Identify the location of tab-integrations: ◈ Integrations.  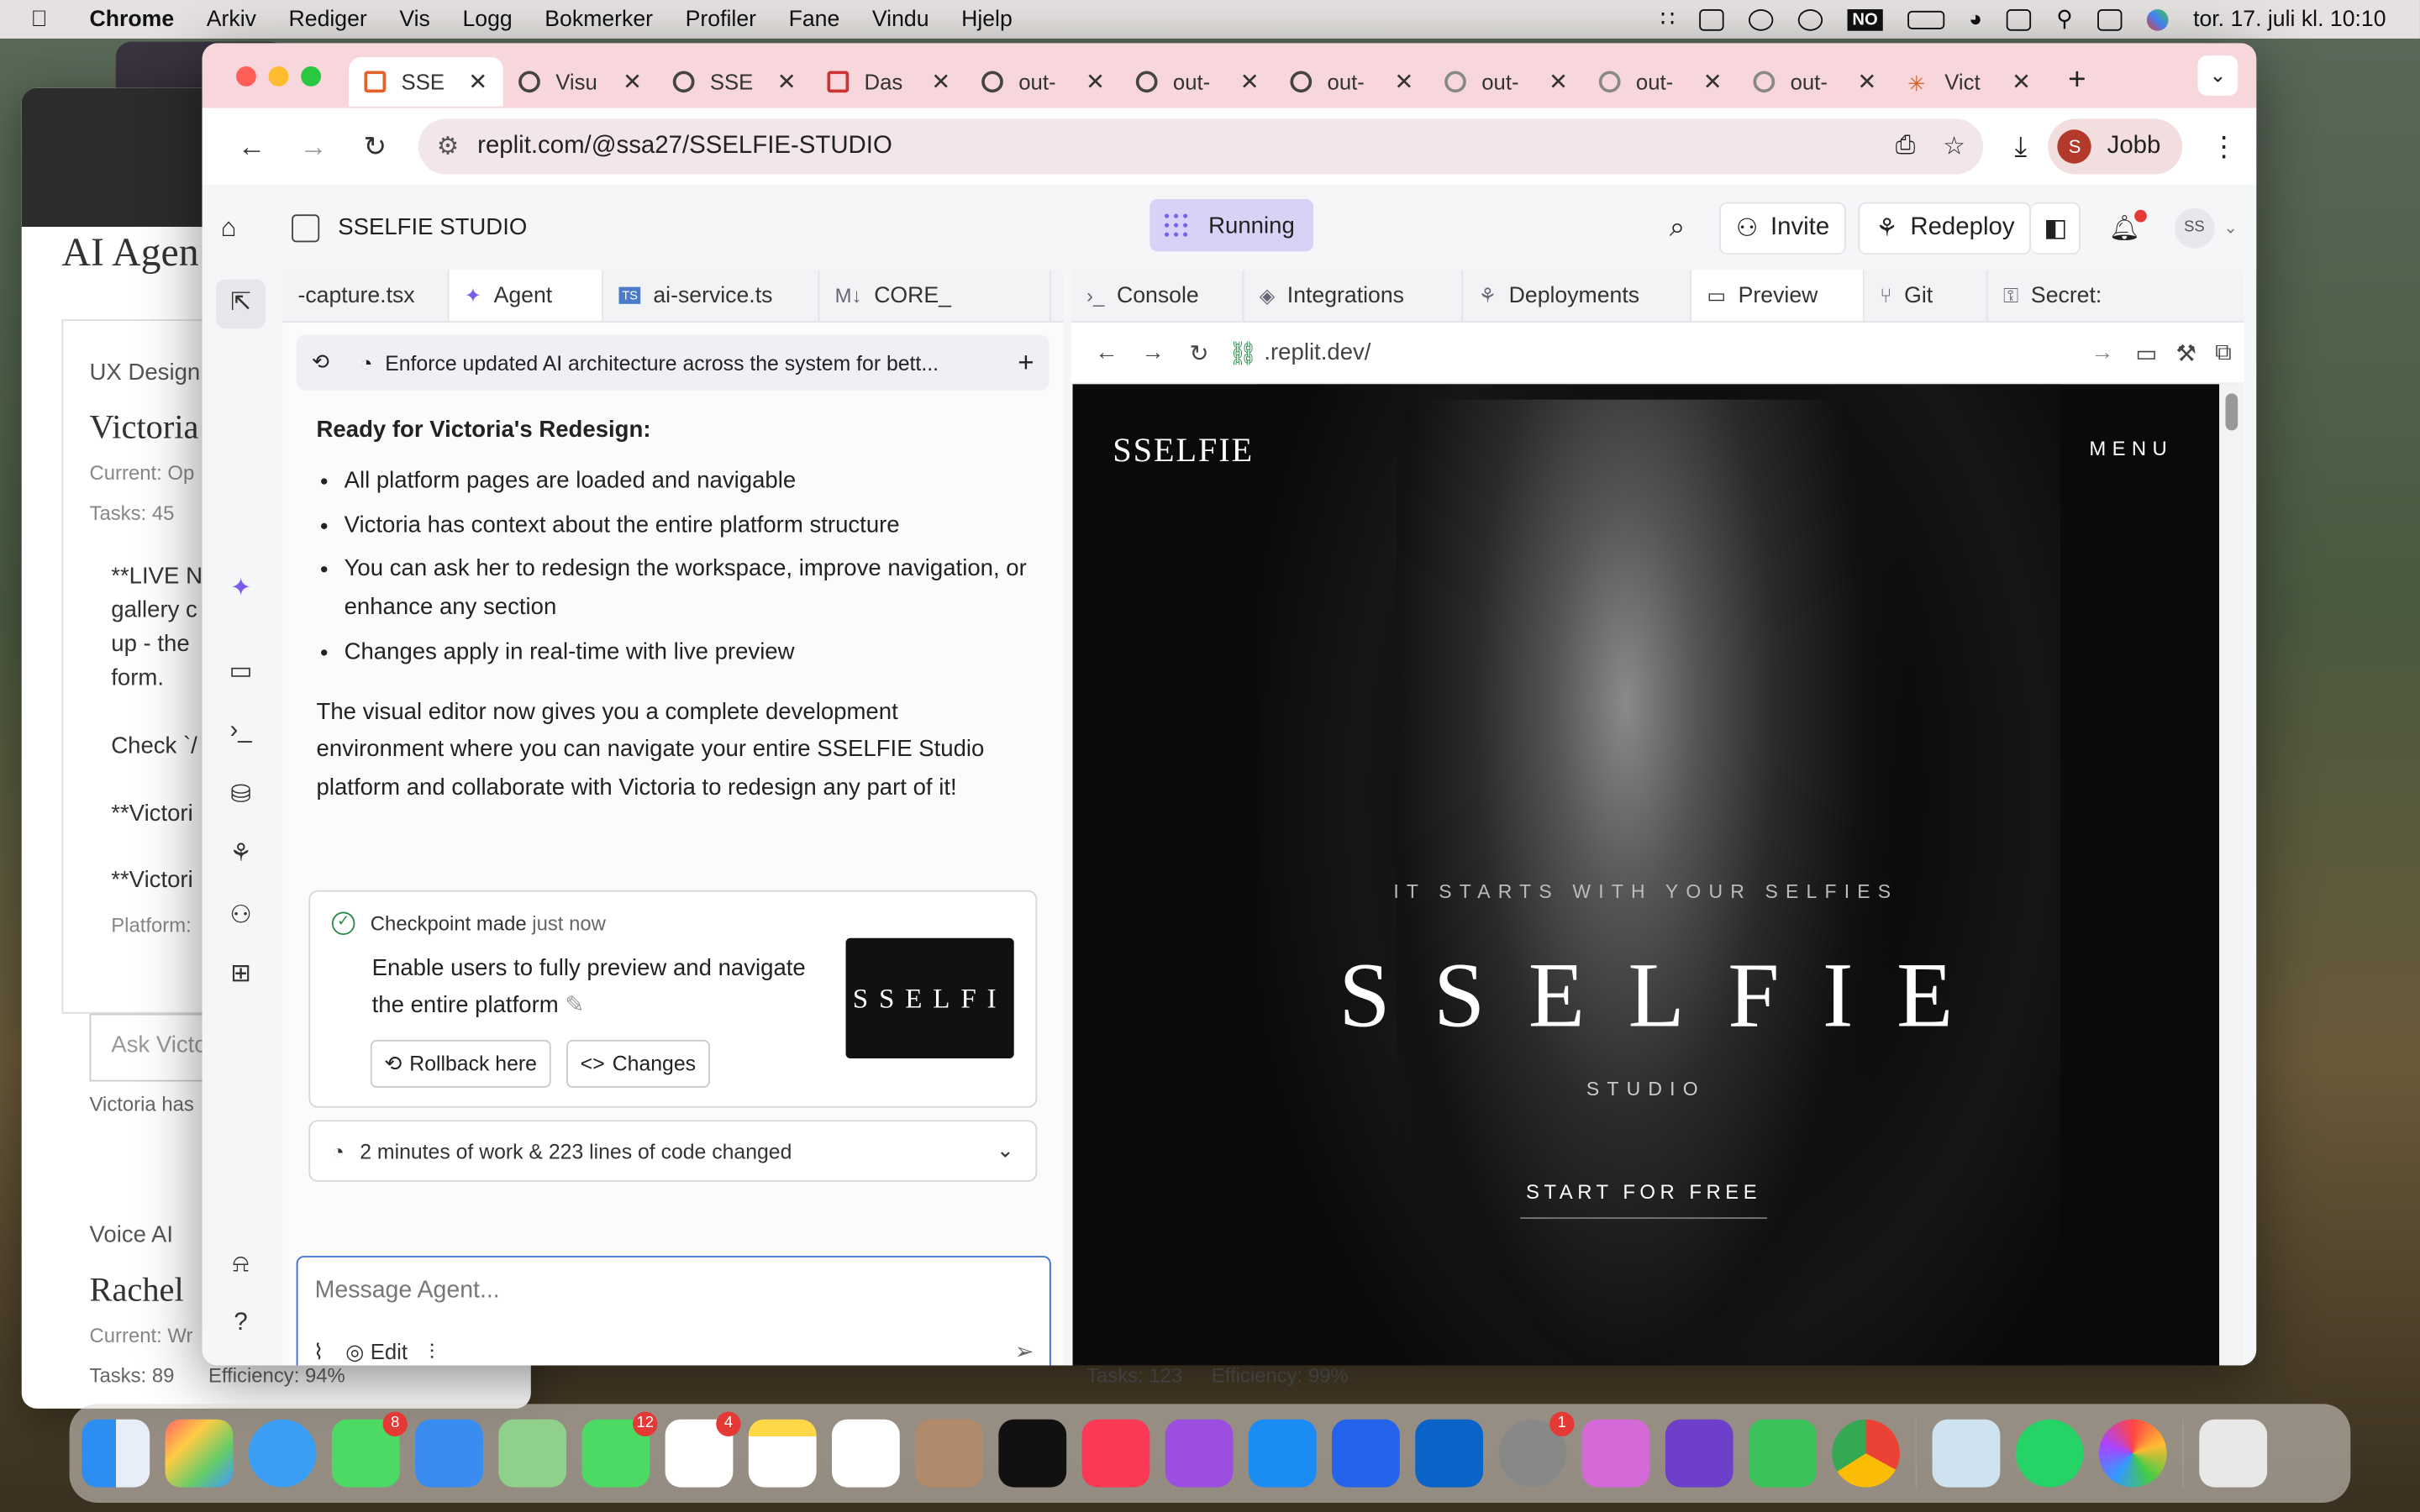
(1354, 296).